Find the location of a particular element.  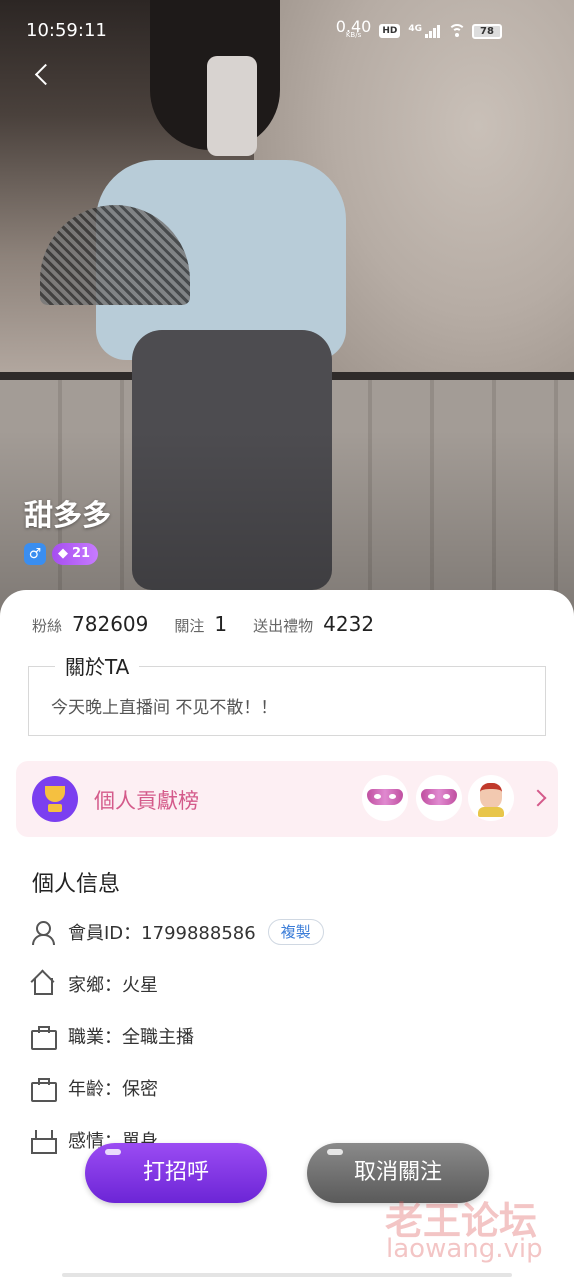

trophy-icon is located at coordinates (55, 799).